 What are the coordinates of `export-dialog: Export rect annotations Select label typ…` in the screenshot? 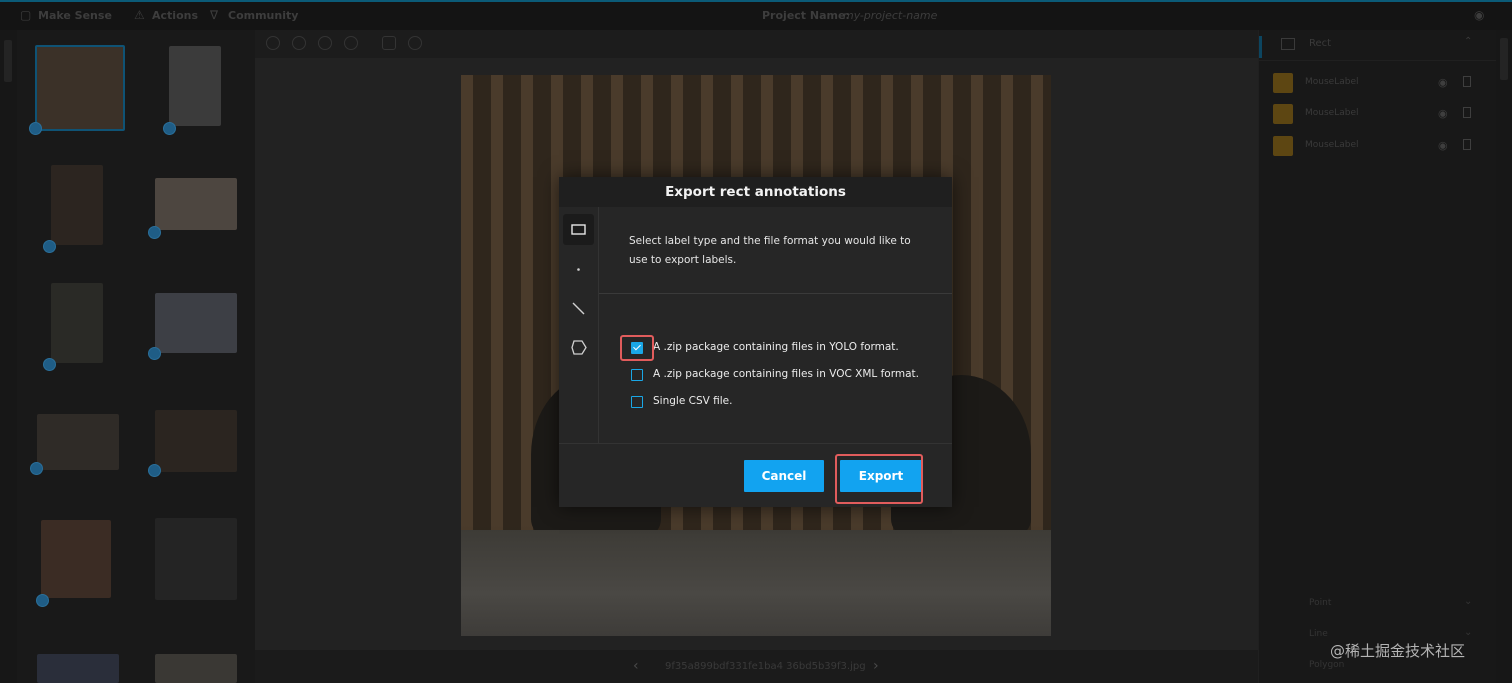 It's located at (755, 342).